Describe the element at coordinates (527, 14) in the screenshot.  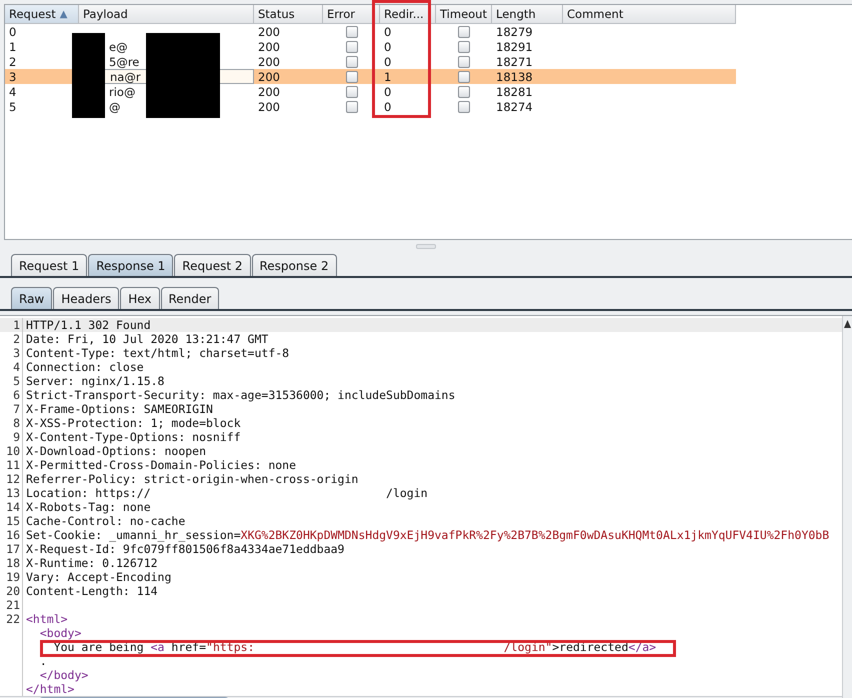
I see `column-header: Length` at that location.